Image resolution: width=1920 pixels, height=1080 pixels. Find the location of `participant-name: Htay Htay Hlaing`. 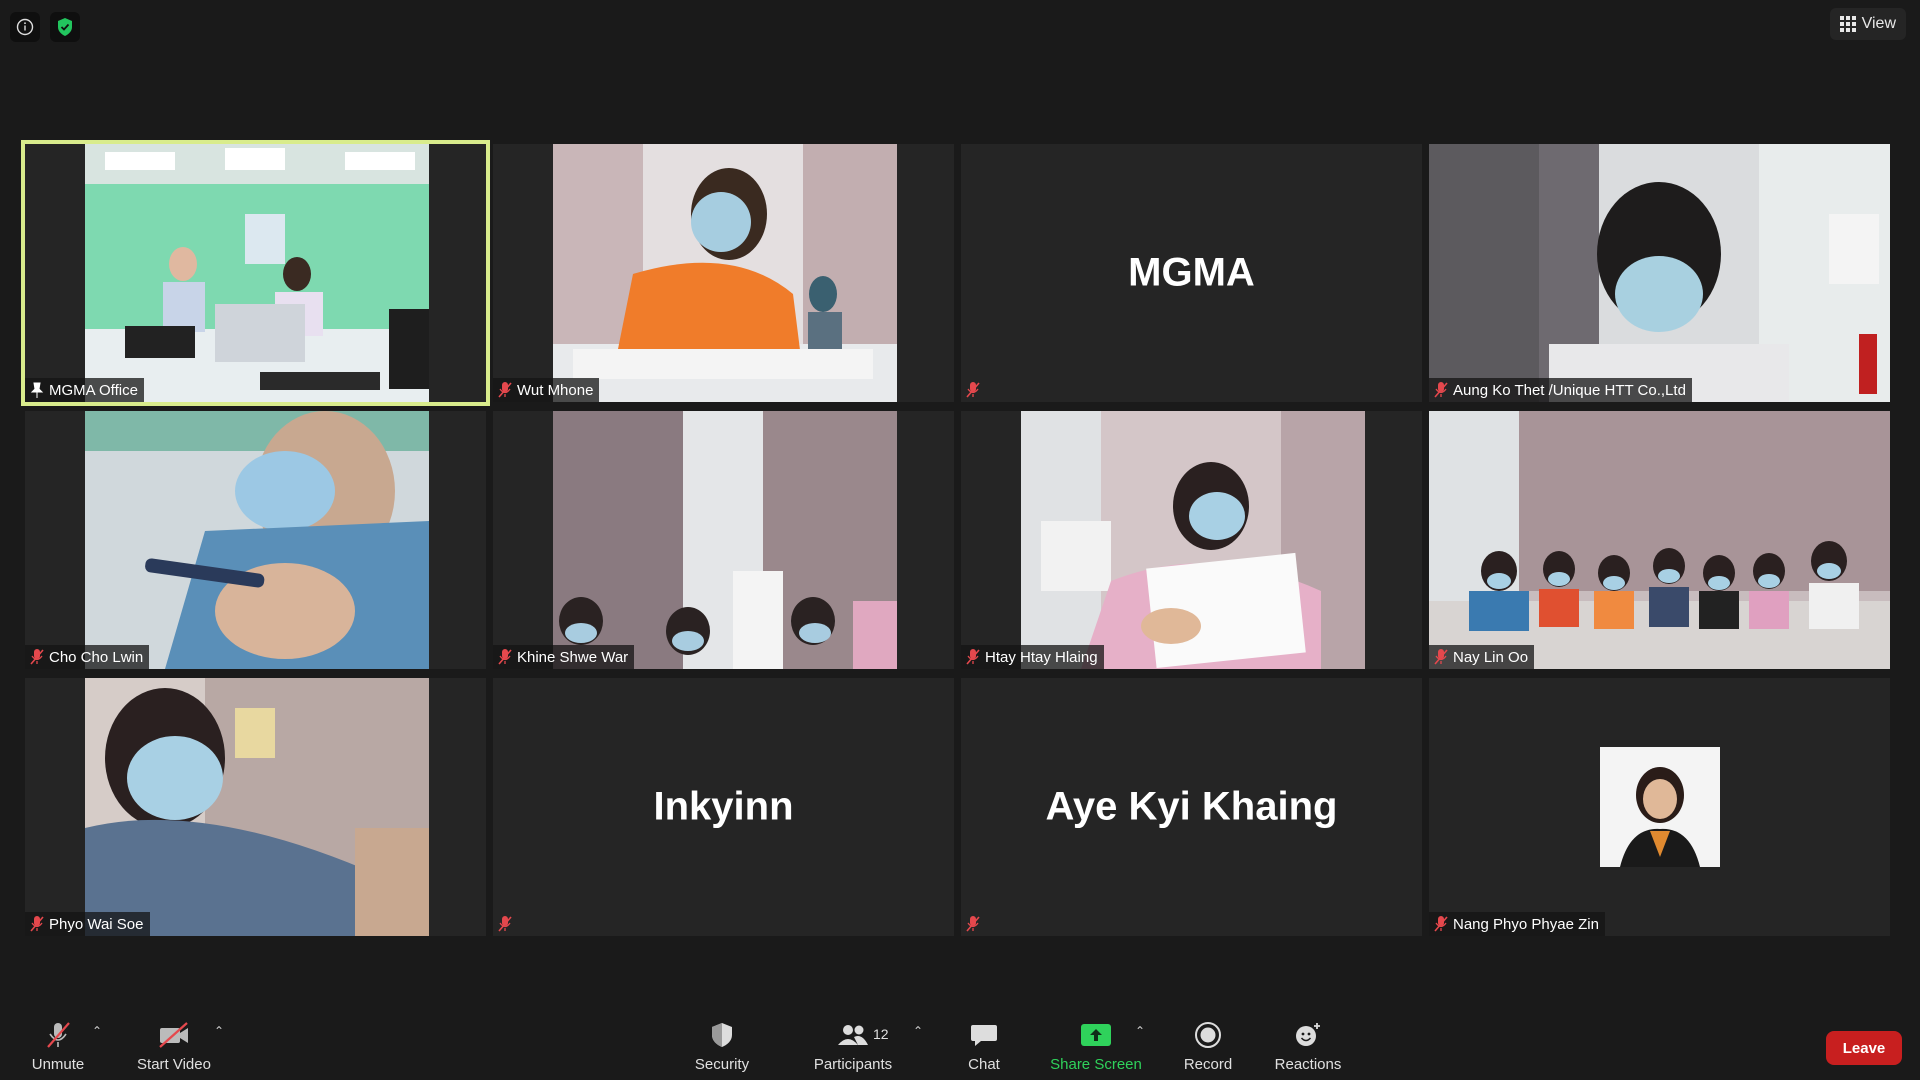

participant-name: Htay Htay Hlaing is located at coordinates (1041, 657).